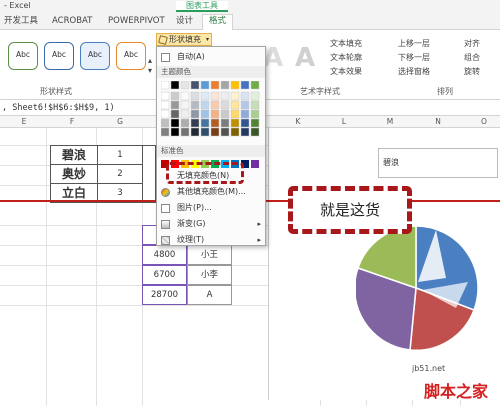  I want to click on menu-item-auto: 自动(A), so click(211, 57).